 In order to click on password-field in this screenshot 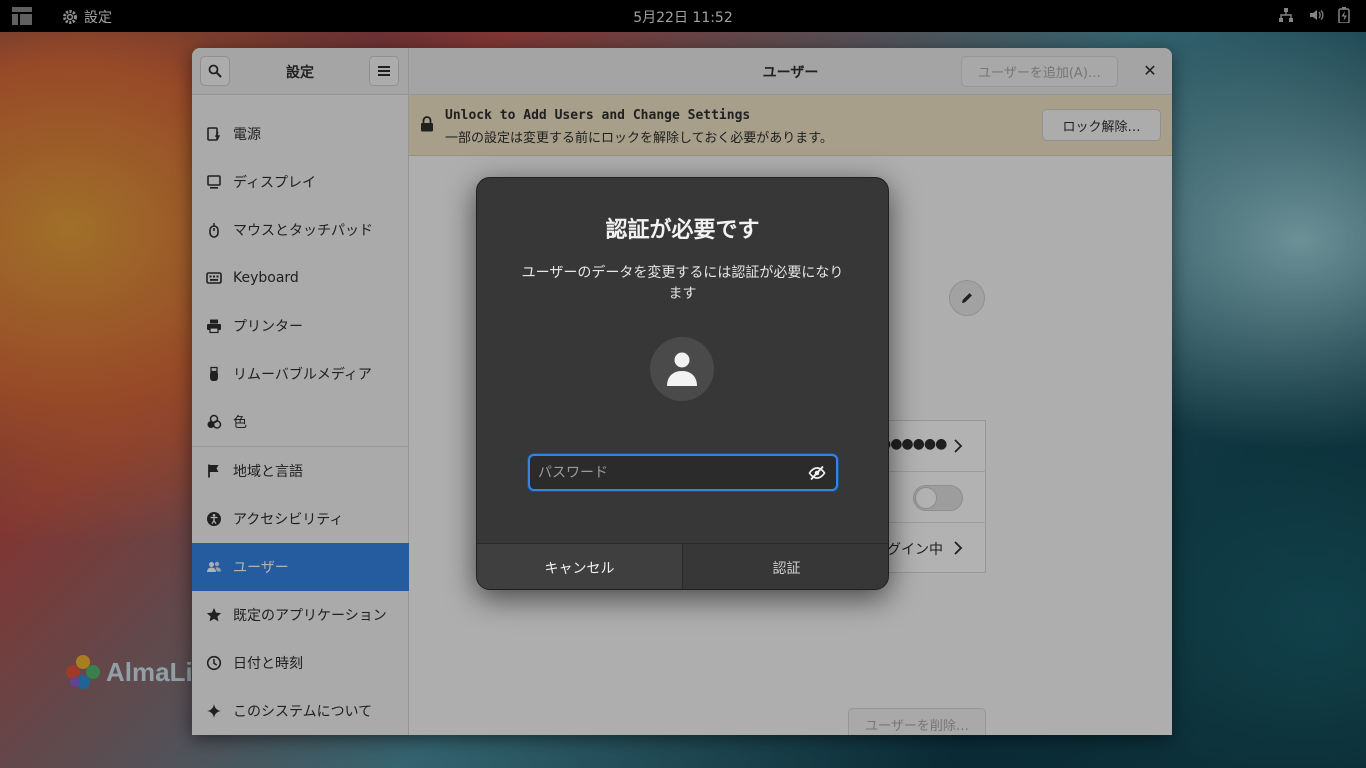, I will do `click(683, 472)`.